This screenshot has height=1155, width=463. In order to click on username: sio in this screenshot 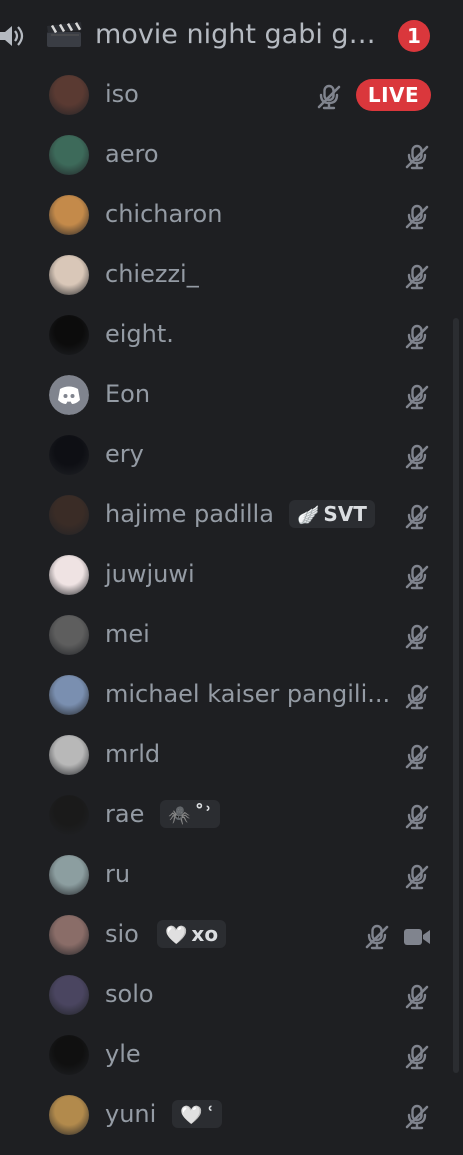, I will do `click(122, 934)`.